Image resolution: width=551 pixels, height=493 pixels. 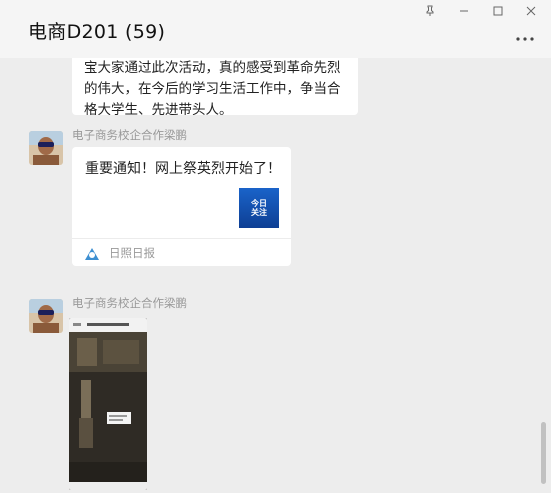 I want to click on card-source-name: 日照日报, so click(x=132, y=253).